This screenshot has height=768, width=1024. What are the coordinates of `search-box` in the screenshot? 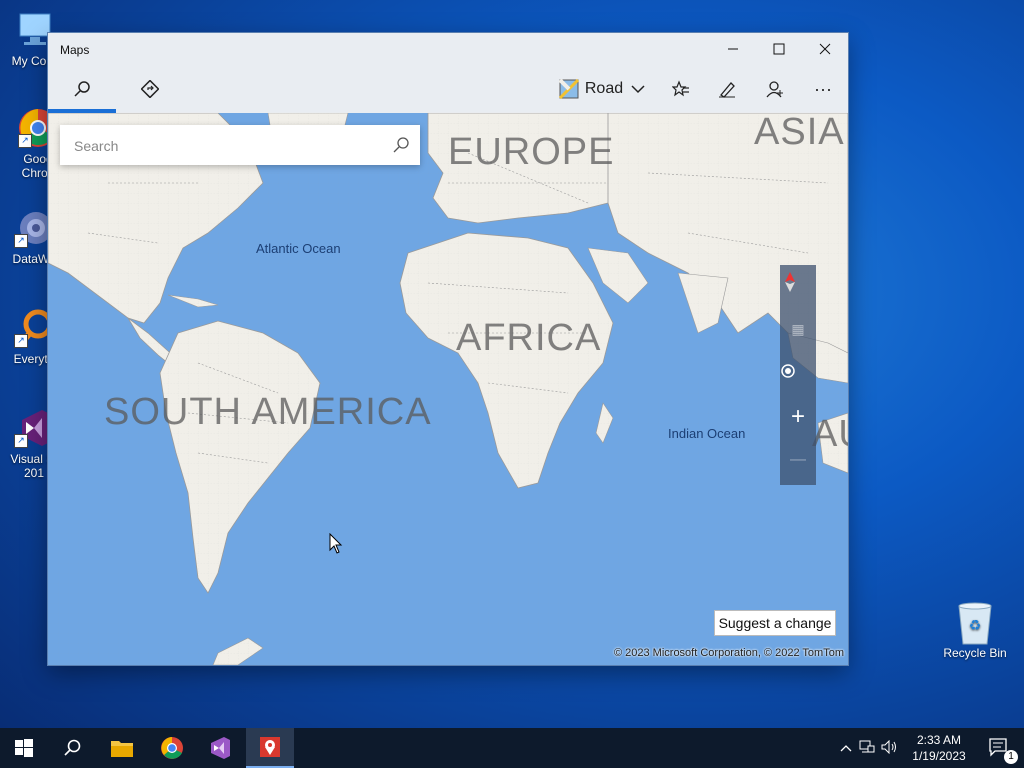 It's located at (240, 145).